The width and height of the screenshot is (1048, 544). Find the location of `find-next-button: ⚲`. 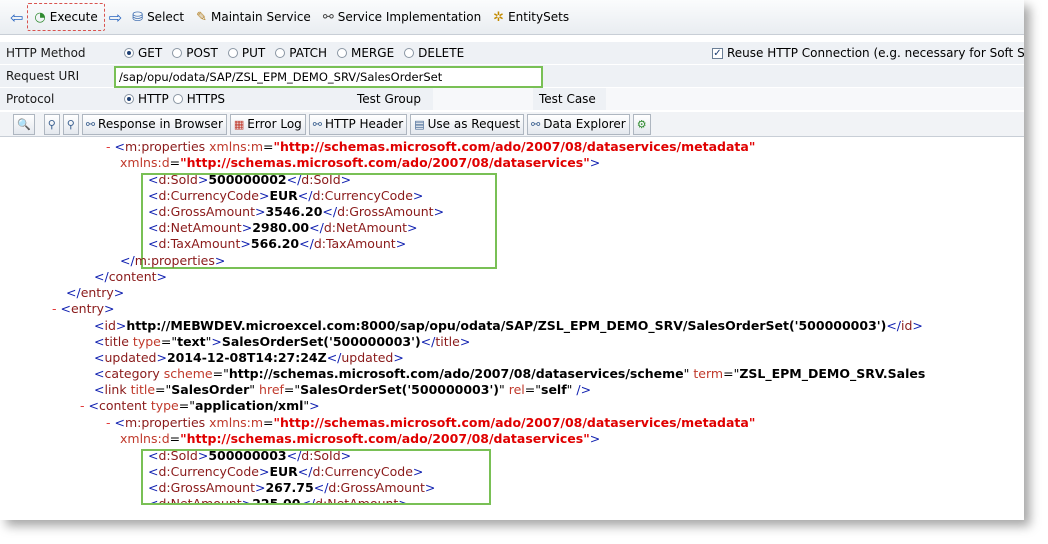

find-next-button: ⚲ is located at coordinates (70, 124).